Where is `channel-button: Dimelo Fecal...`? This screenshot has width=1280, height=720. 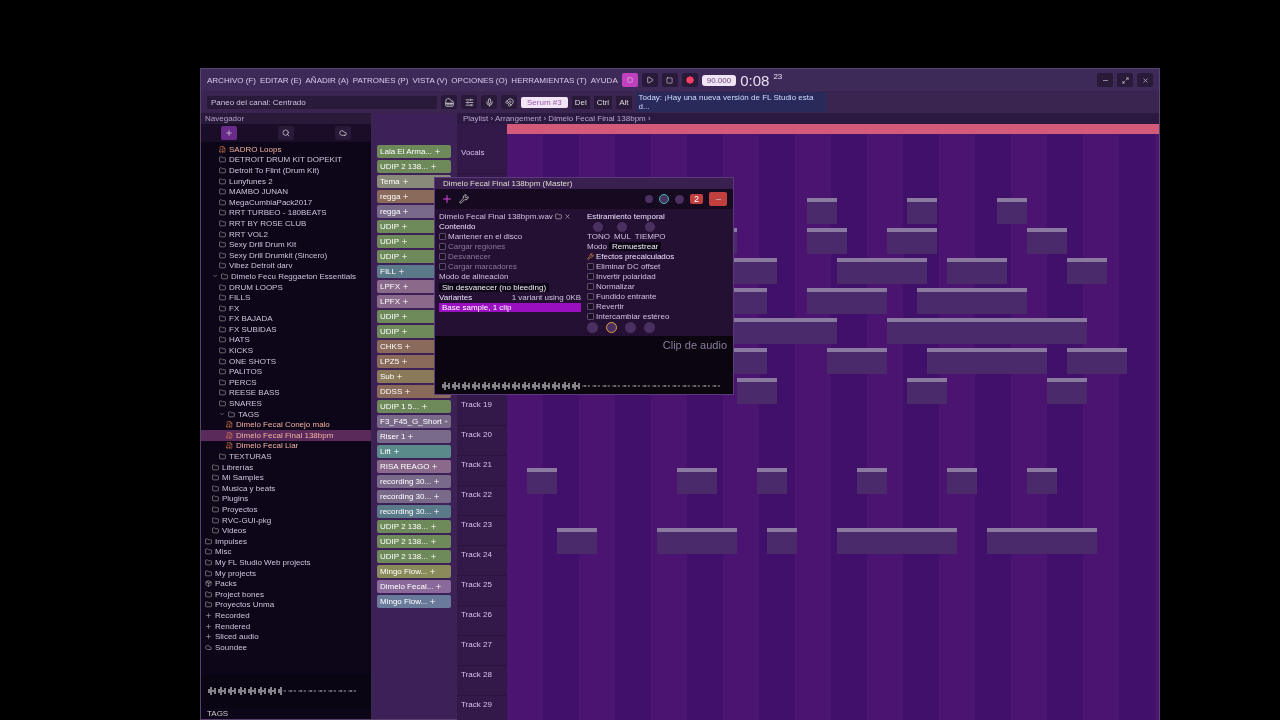
channel-button: Dimelo Fecal... is located at coordinates (414, 586).